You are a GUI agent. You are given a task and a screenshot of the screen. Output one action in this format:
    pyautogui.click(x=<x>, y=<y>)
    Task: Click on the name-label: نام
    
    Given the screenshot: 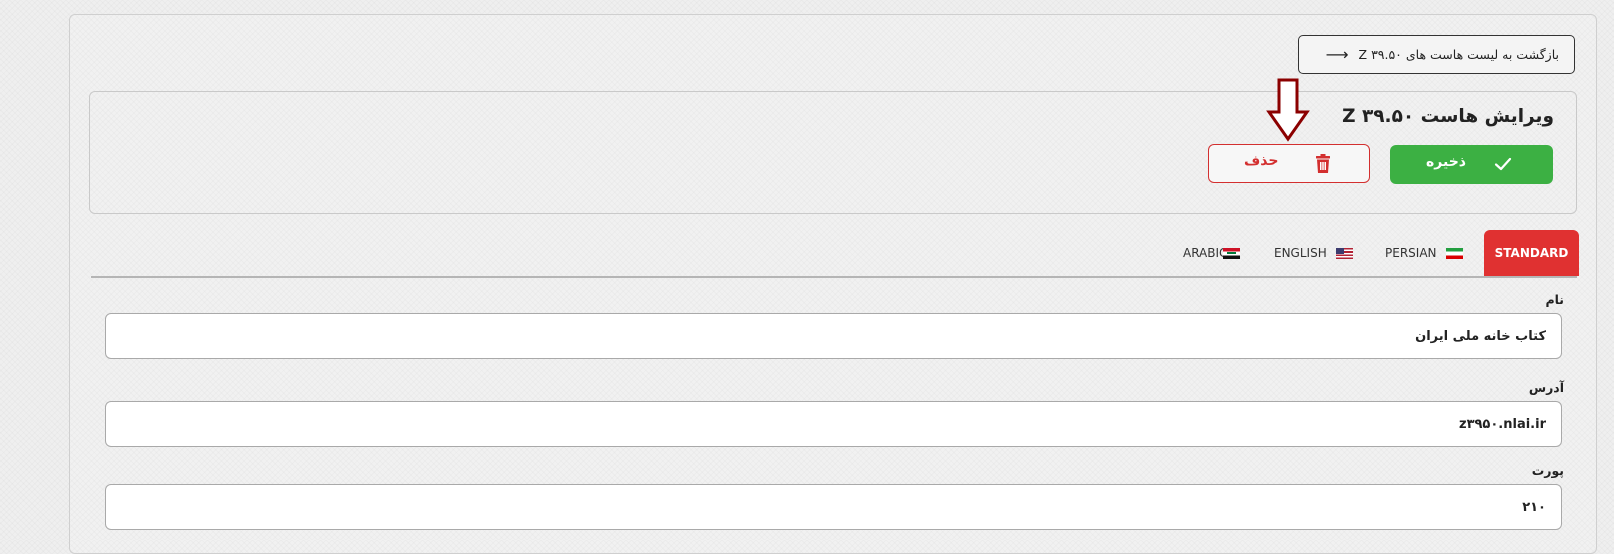 What is the action you would take?
    pyautogui.click(x=1554, y=299)
    